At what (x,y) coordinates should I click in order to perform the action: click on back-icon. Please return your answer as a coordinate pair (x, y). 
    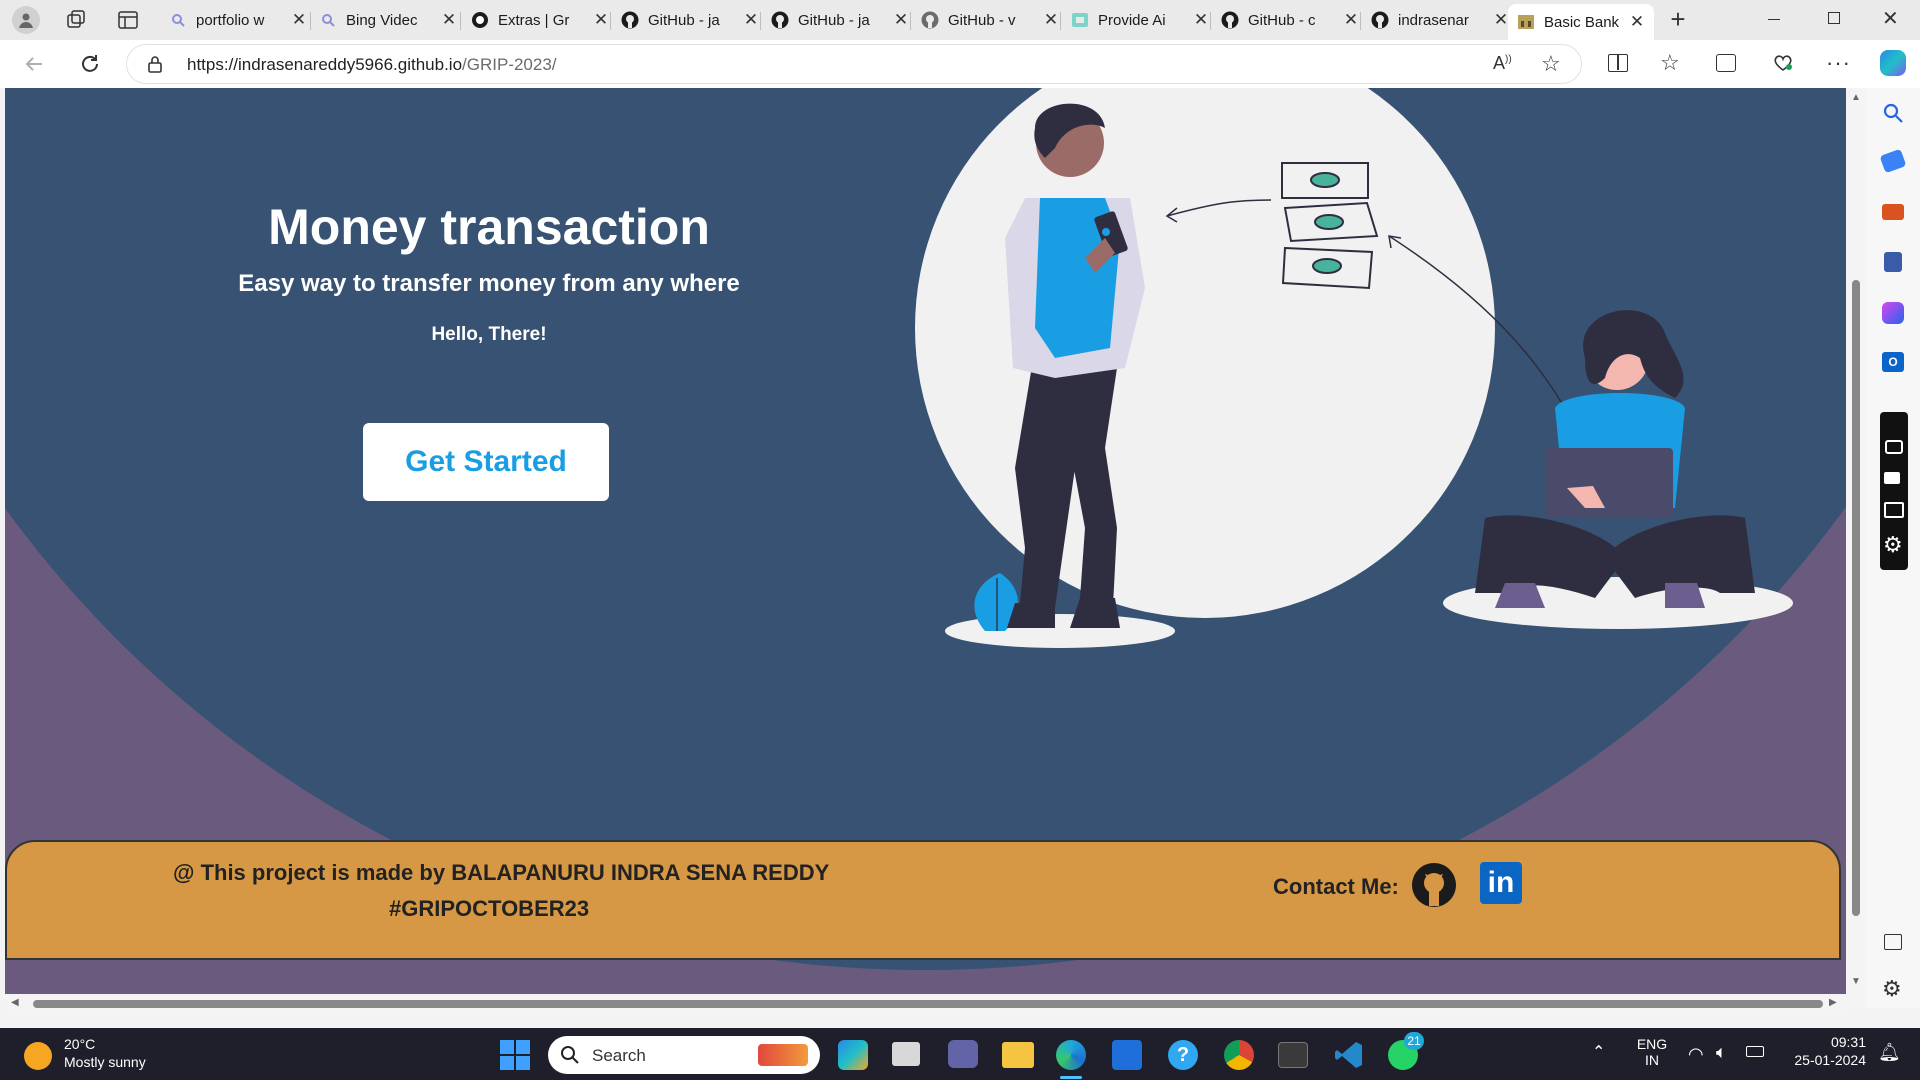
    Looking at the image, I should click on (34, 64).